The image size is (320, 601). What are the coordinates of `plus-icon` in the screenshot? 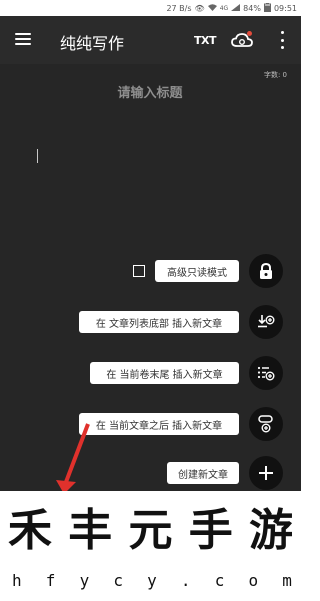 It's located at (266, 473).